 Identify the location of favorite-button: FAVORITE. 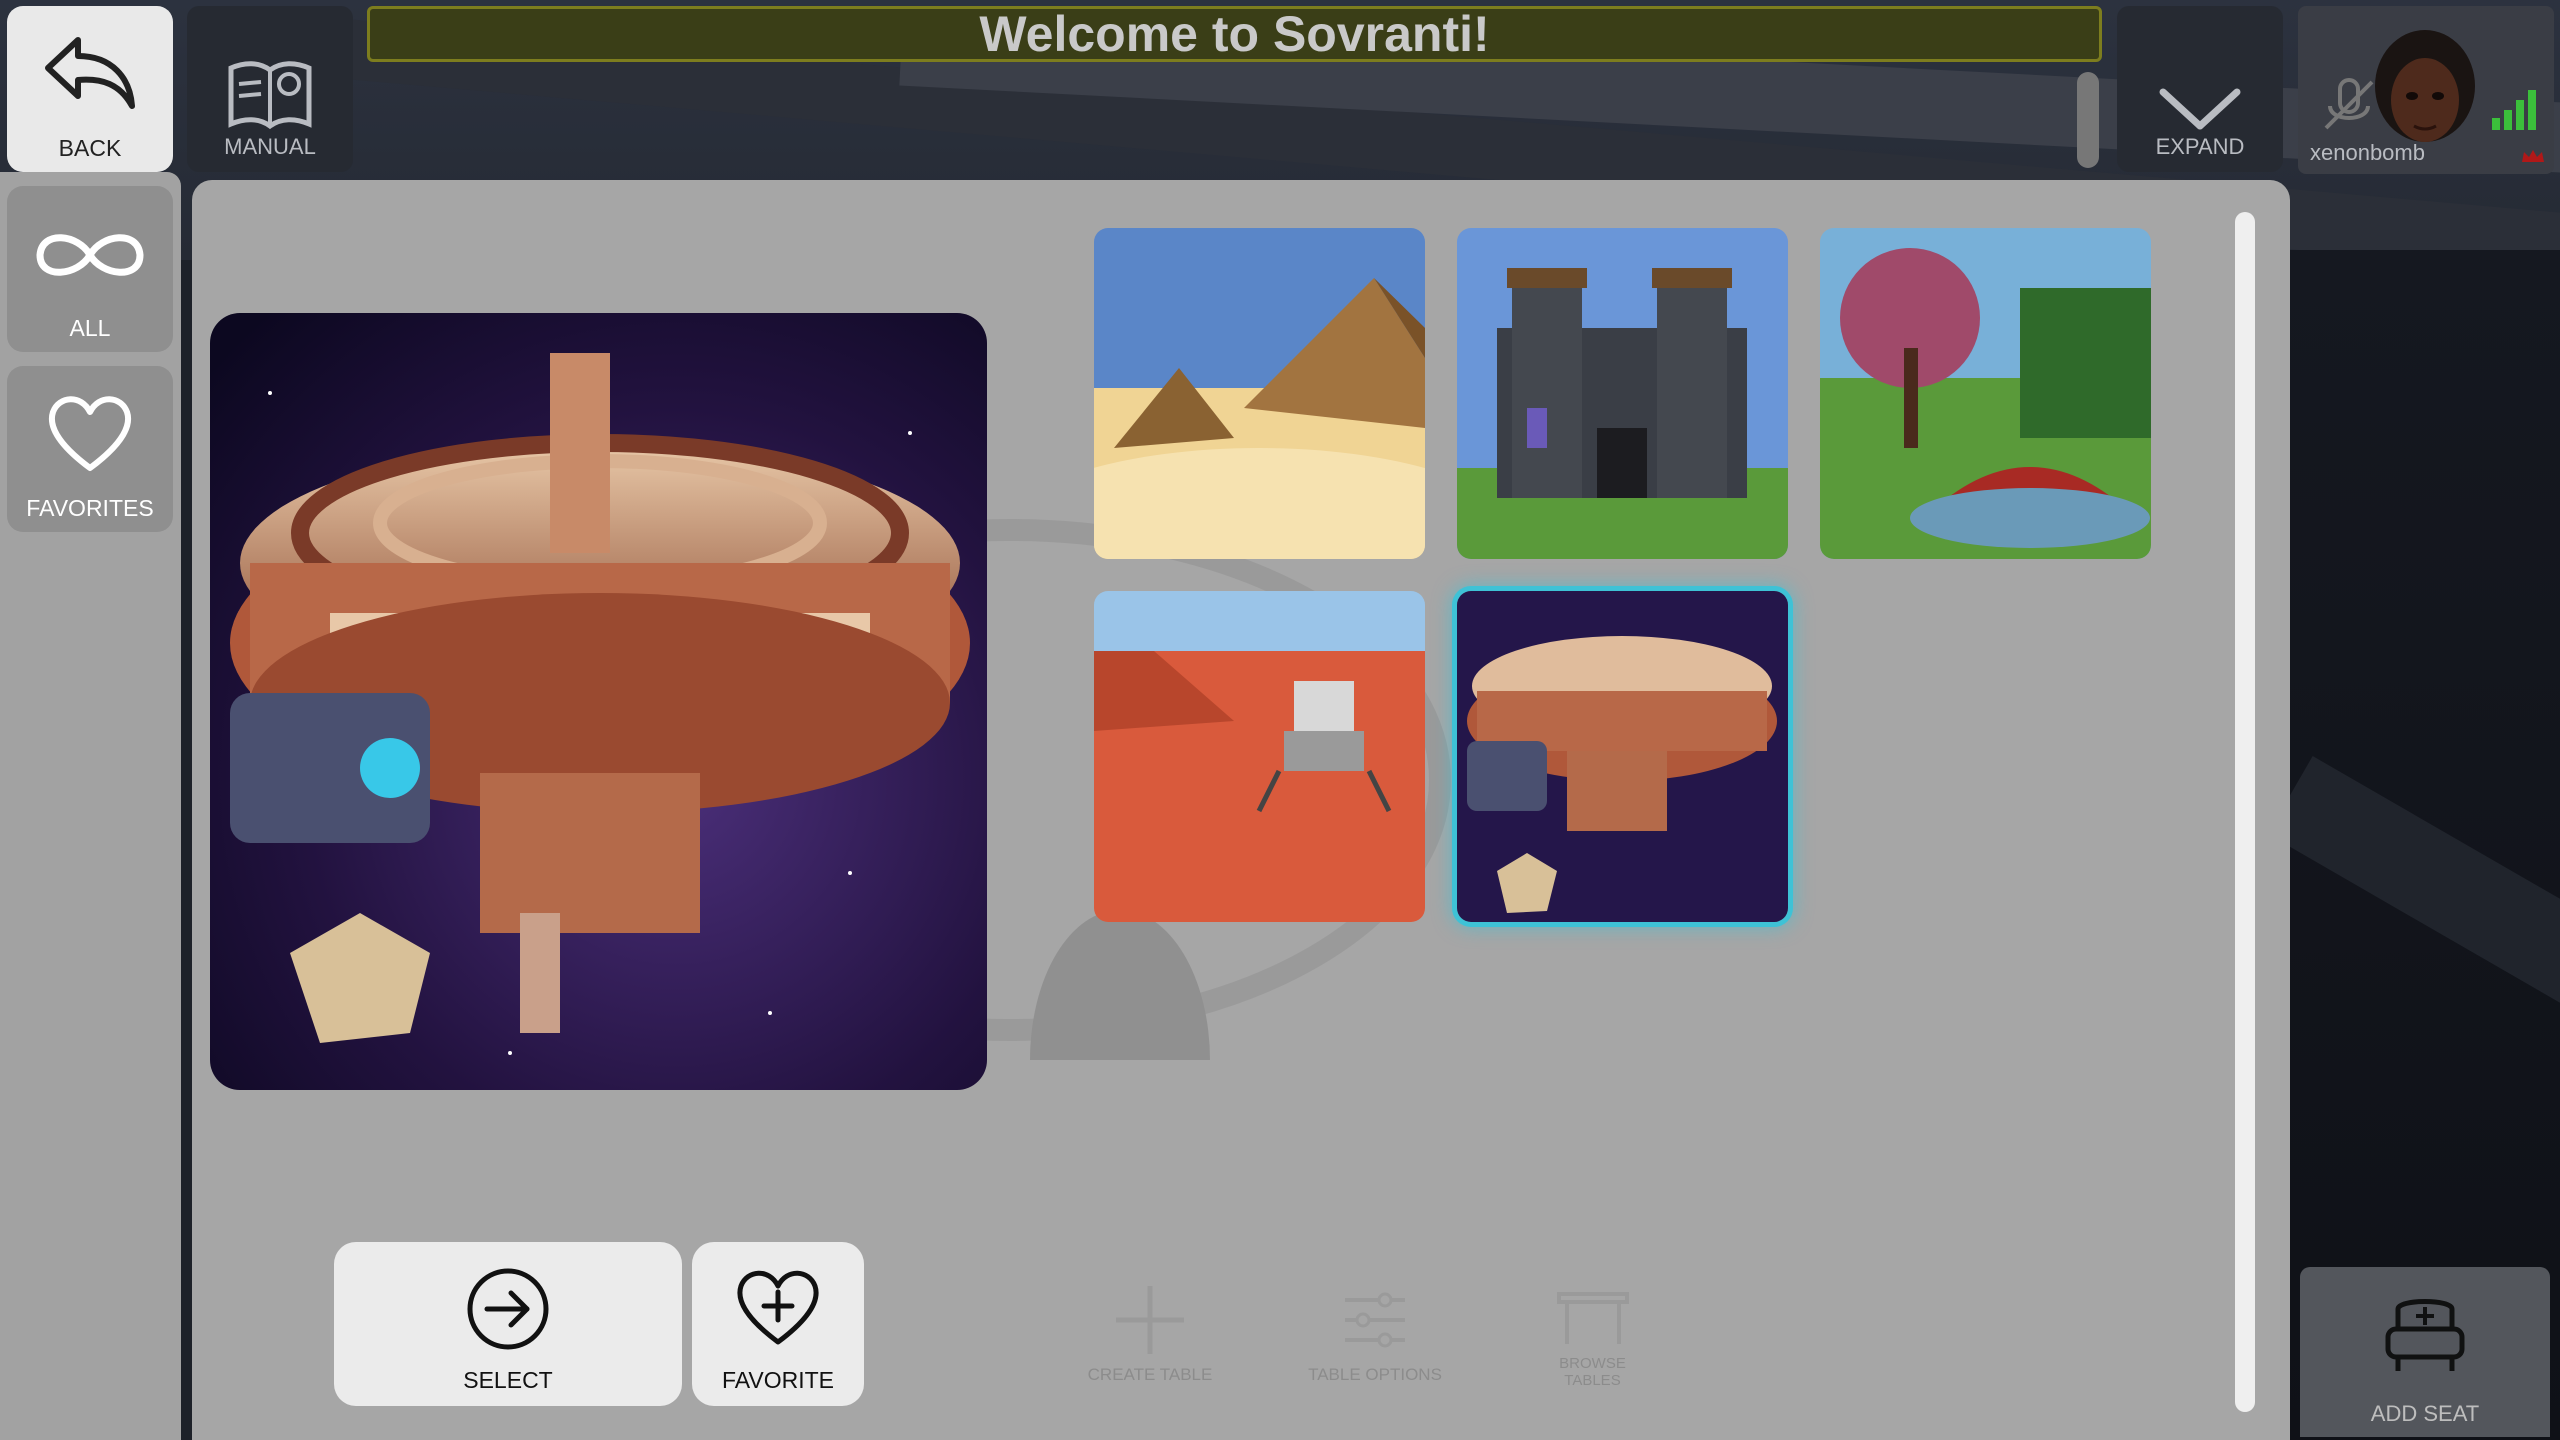
(778, 1324).